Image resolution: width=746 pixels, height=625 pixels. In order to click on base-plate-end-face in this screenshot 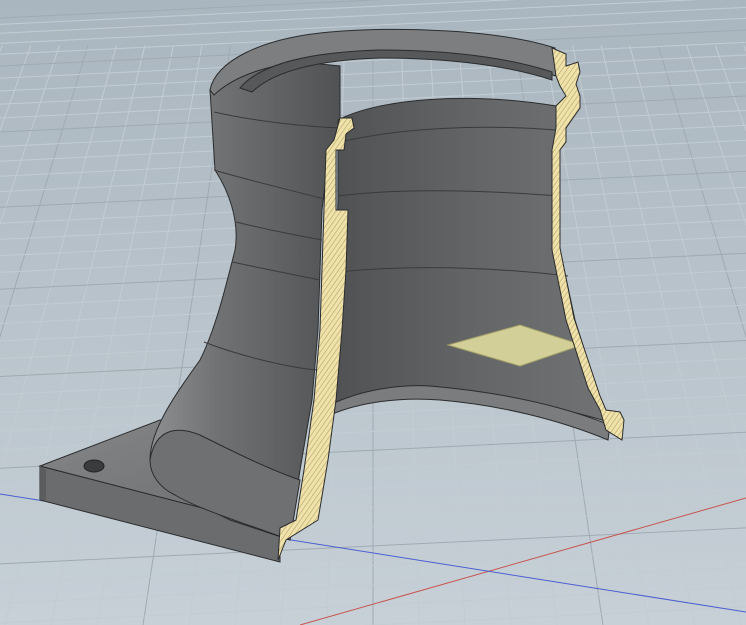, I will do `click(43, 483)`.